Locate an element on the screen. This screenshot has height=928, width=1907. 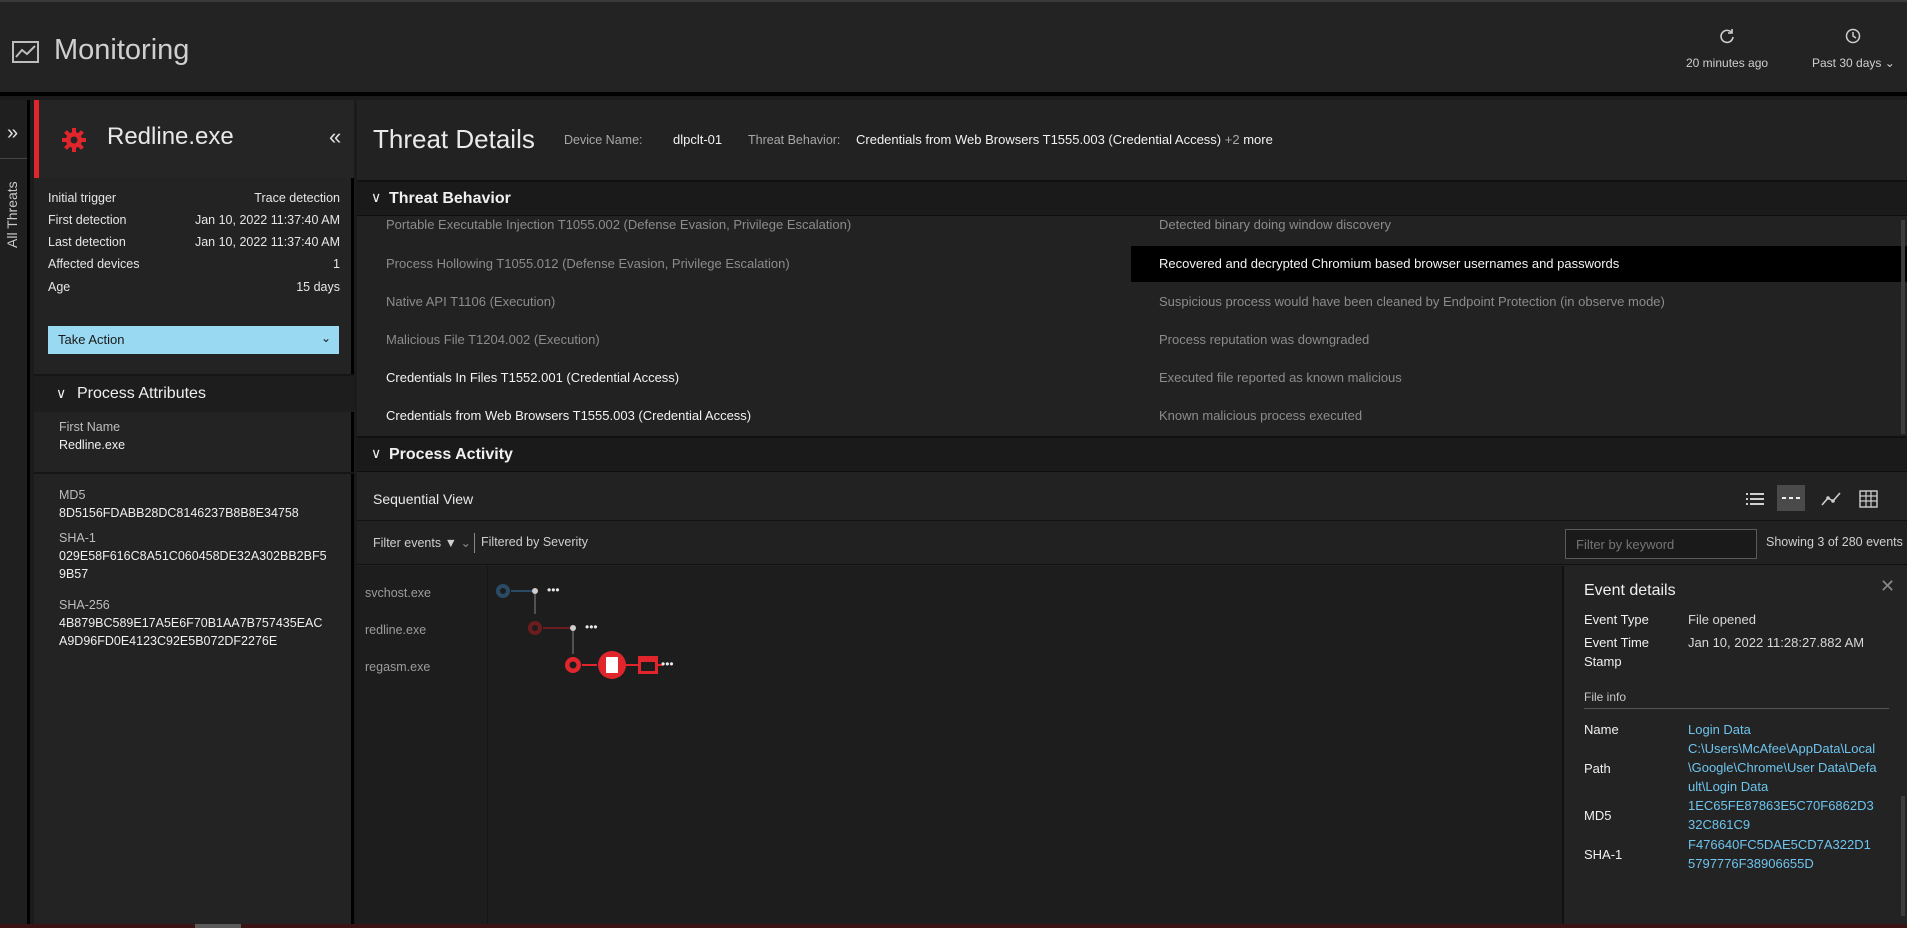
refresh-icon is located at coordinates (1727, 36).